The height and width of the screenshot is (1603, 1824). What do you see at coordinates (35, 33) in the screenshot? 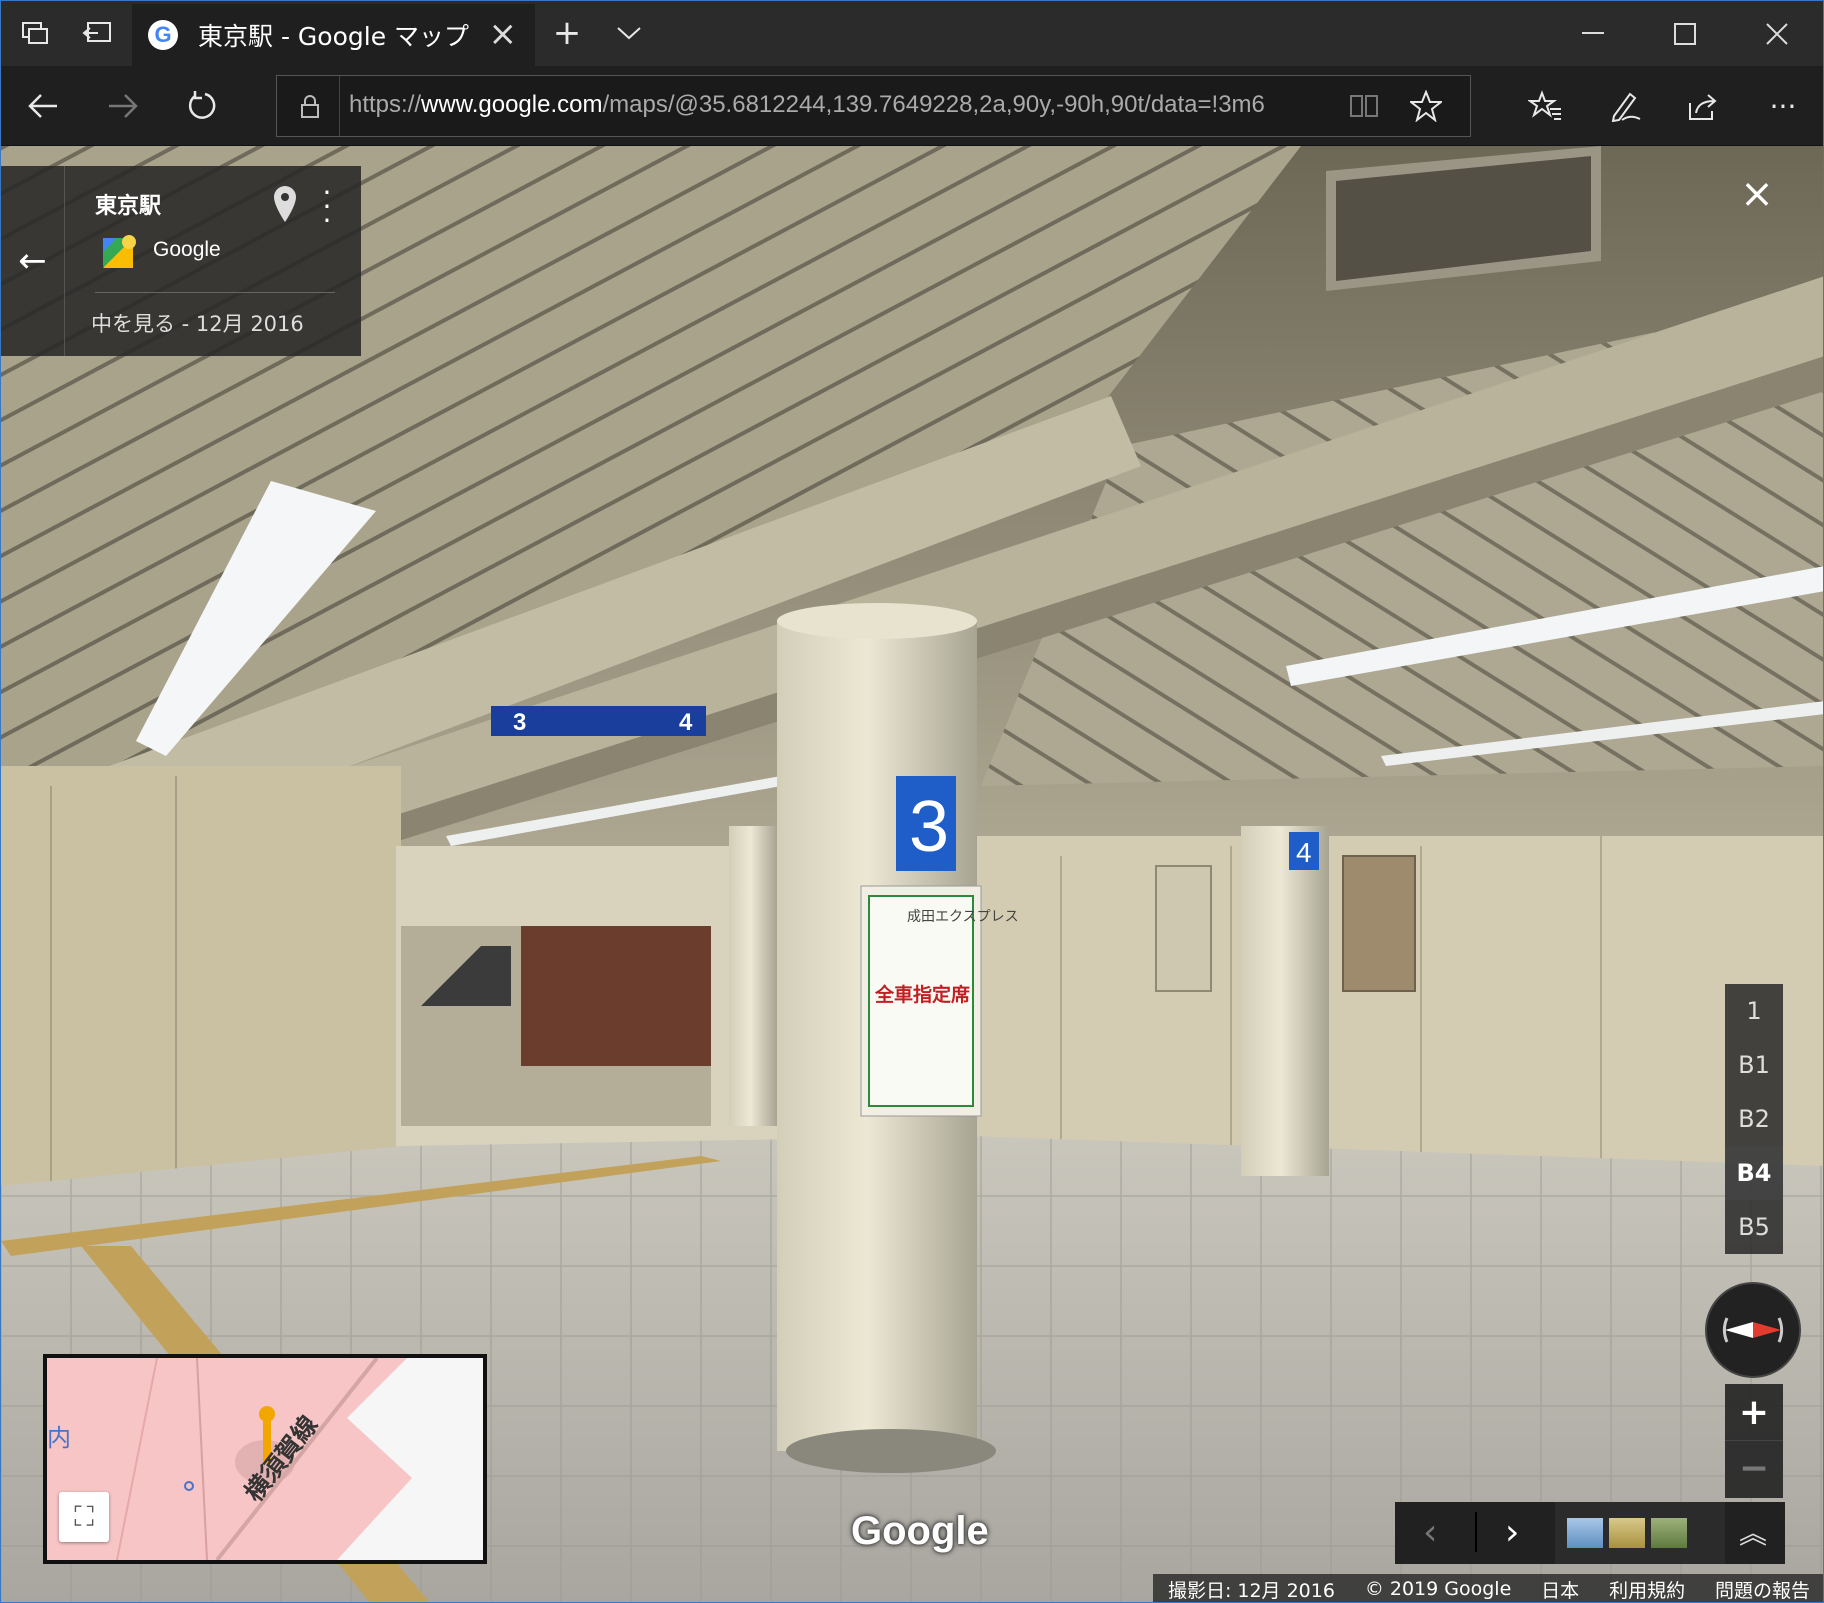
I see `tab-manager-icon` at bounding box center [35, 33].